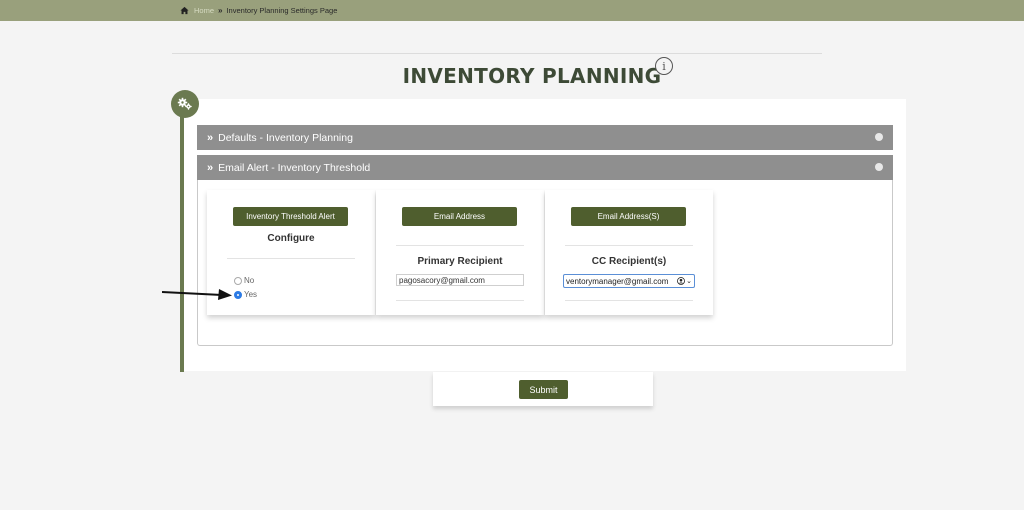 The height and width of the screenshot is (510, 1024). I want to click on header-divider, so click(497, 53).